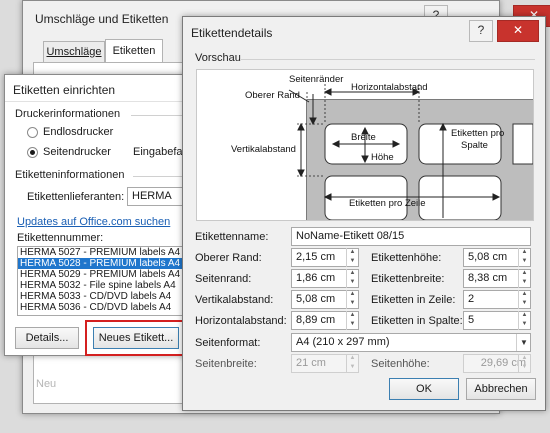 This screenshot has width=550, height=433. Describe the element at coordinates (105, 296) in the screenshot. I see `list-item: HERMA 5033 - CD/DVD labels A4` at that location.